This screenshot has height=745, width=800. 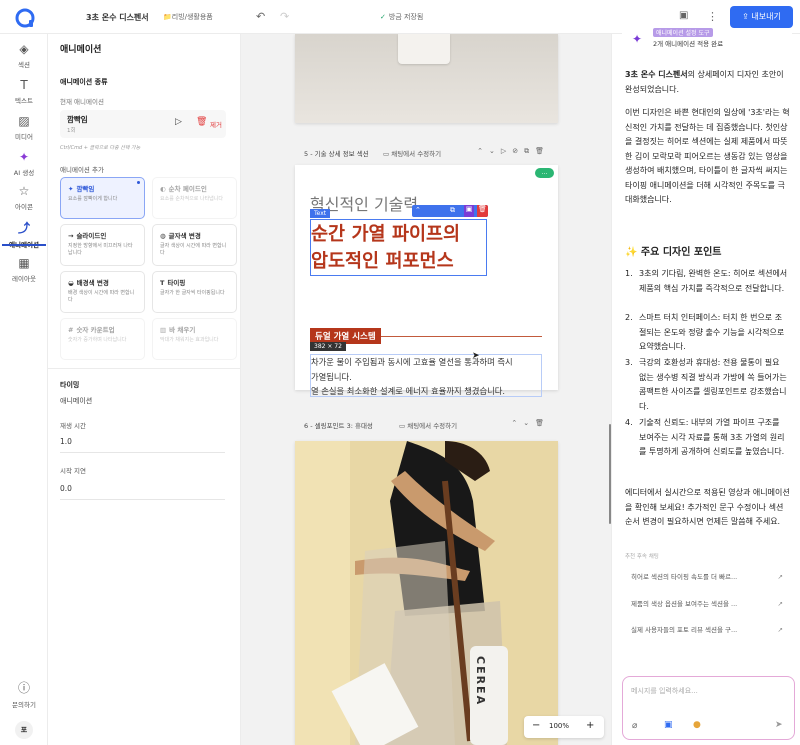 I want to click on rail-label: 문의하기, so click(x=24, y=705).